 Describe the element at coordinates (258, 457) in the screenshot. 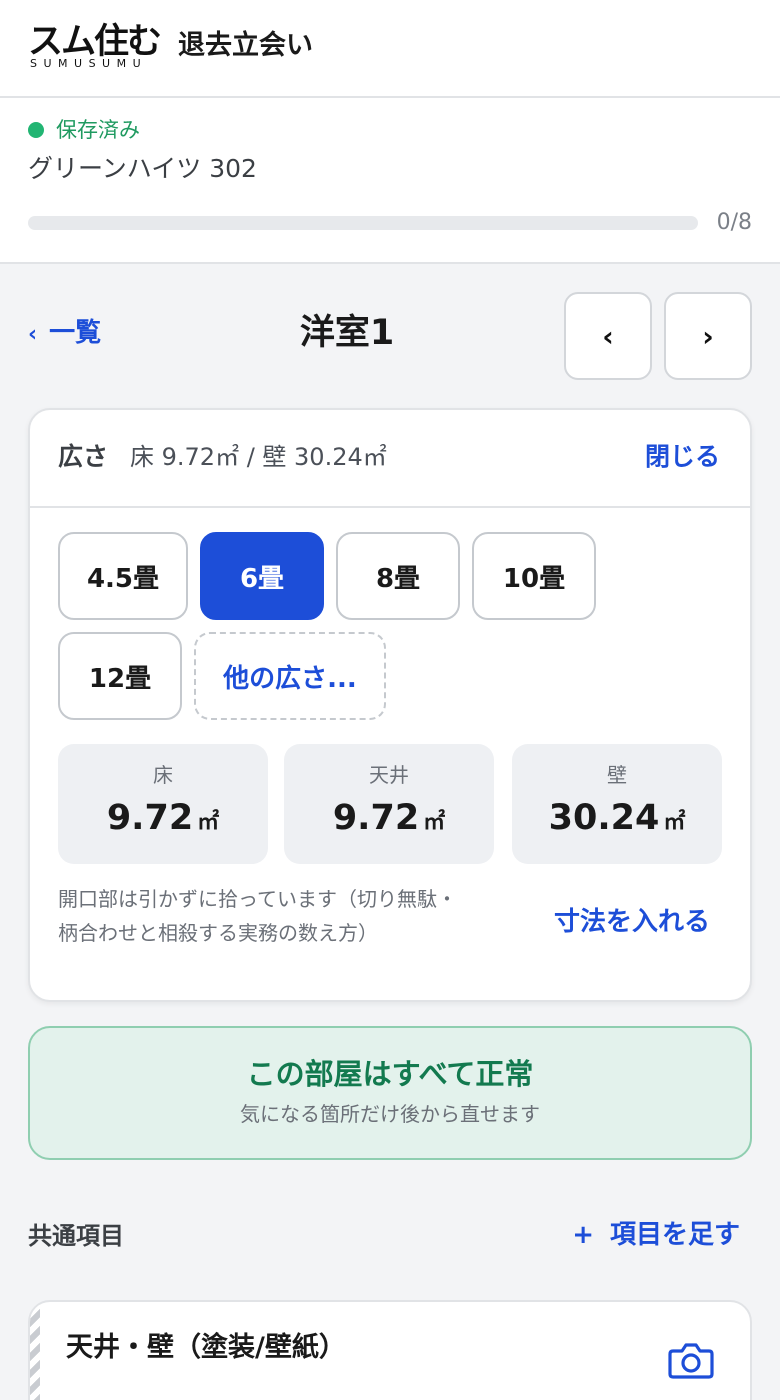

I see `area-summary: 床 9.72㎡ / 壁 30.24㎡` at that location.